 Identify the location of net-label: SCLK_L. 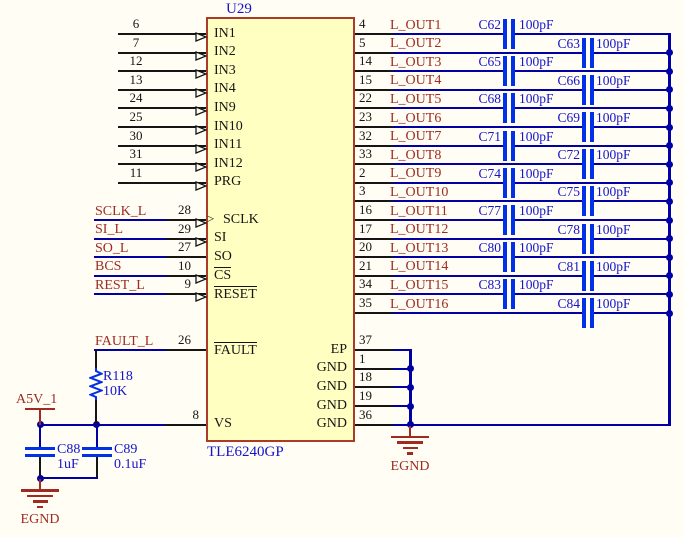
(121, 211).